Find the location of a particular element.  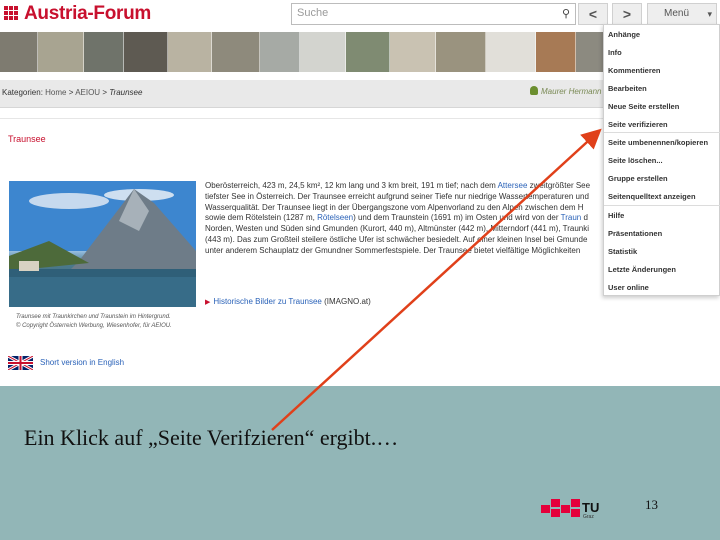

menu-item-recent-changes: Letzte Änderungen is located at coordinates (642, 269).